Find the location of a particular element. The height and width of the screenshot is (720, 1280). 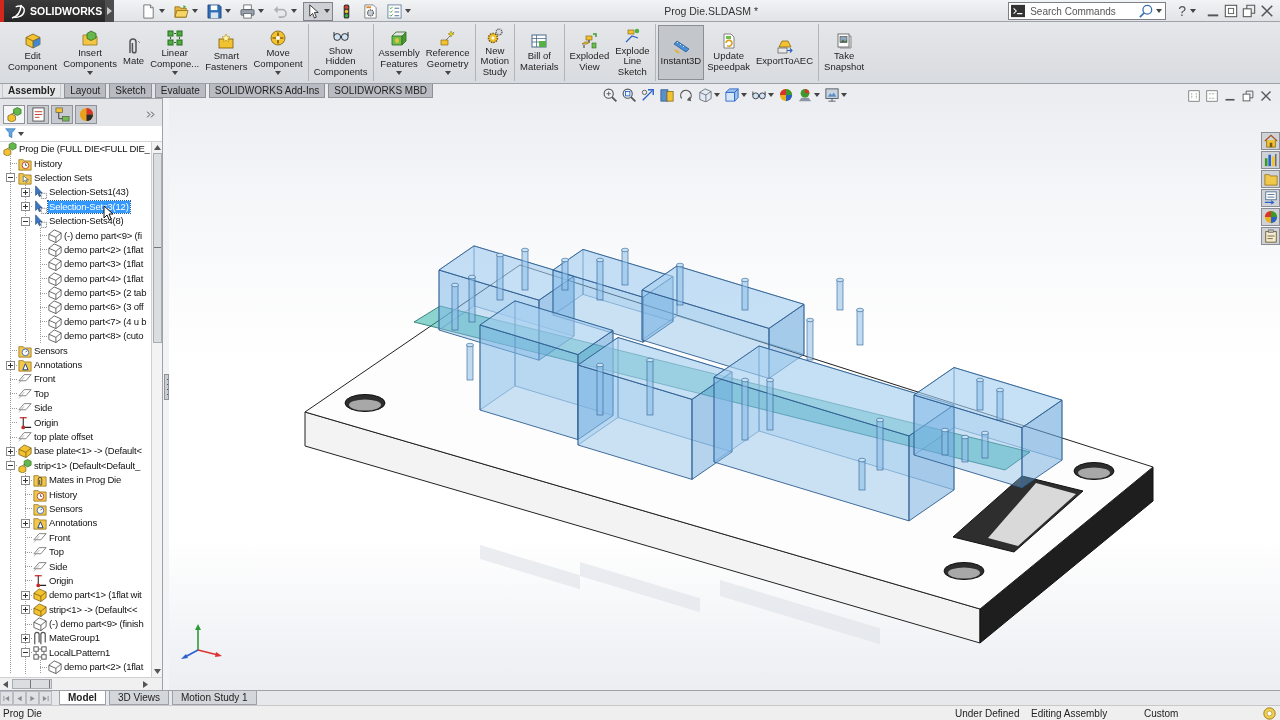

close-icon is located at coordinates (1267, 11).